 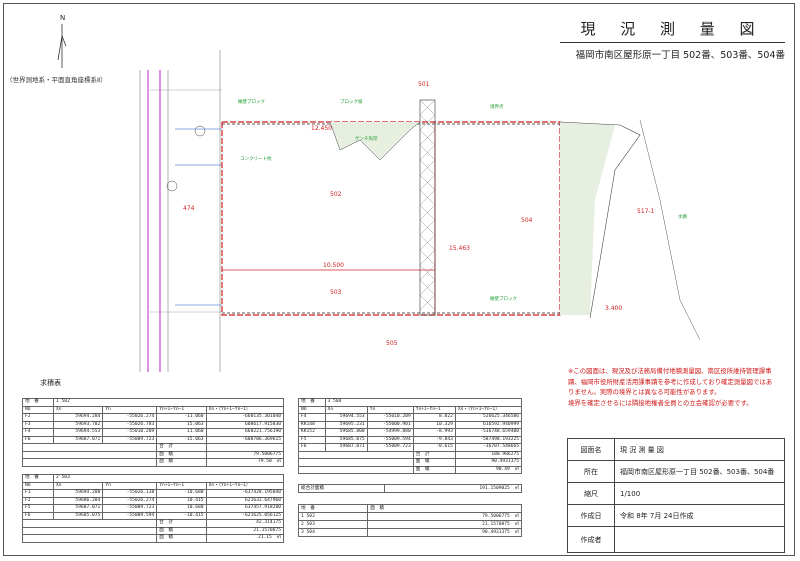 I want to click on table-row: 図面名現 況 測 量 図, so click(x=676, y=449).